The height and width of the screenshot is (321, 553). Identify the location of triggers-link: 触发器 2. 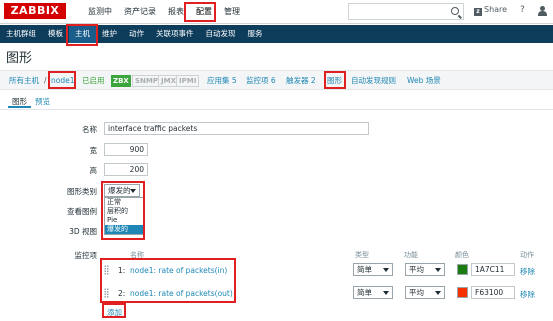
(301, 81).